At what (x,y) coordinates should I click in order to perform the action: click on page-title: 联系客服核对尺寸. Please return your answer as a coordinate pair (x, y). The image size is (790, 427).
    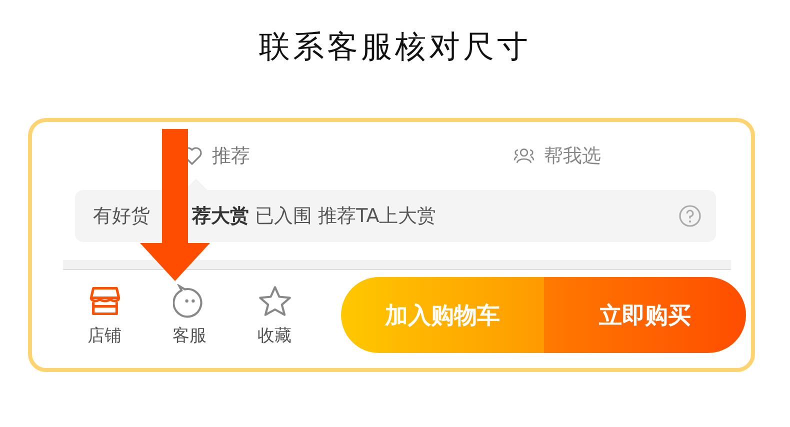
    Looking at the image, I should click on (395, 47).